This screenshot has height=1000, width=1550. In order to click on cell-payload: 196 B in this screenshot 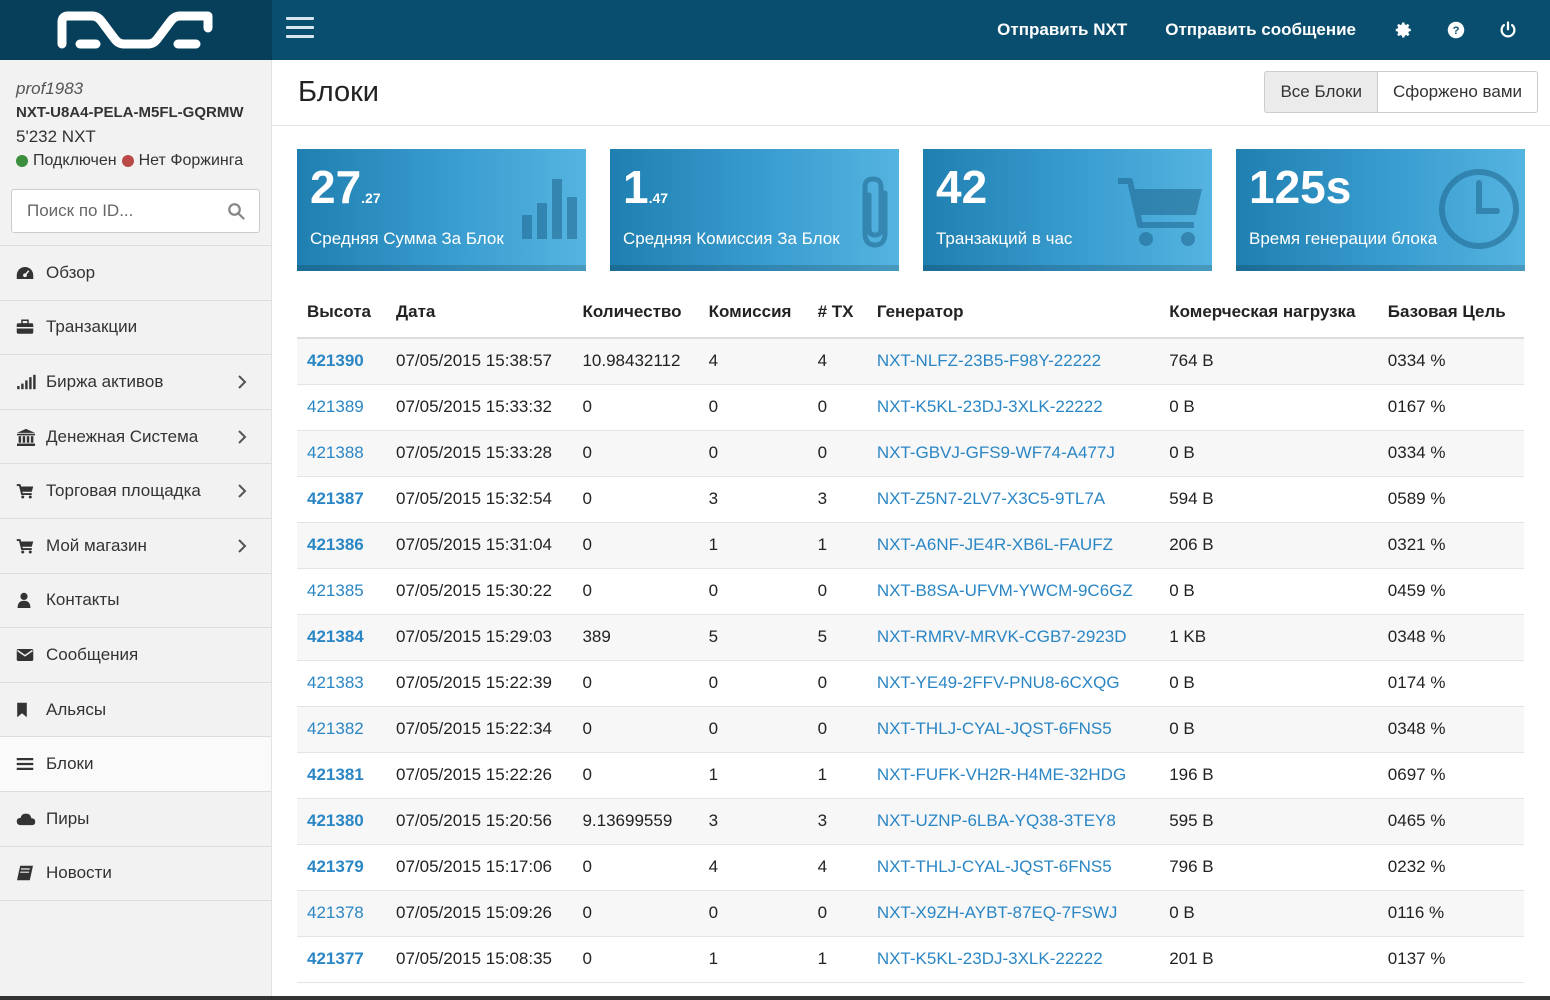, I will do `click(1268, 775)`.